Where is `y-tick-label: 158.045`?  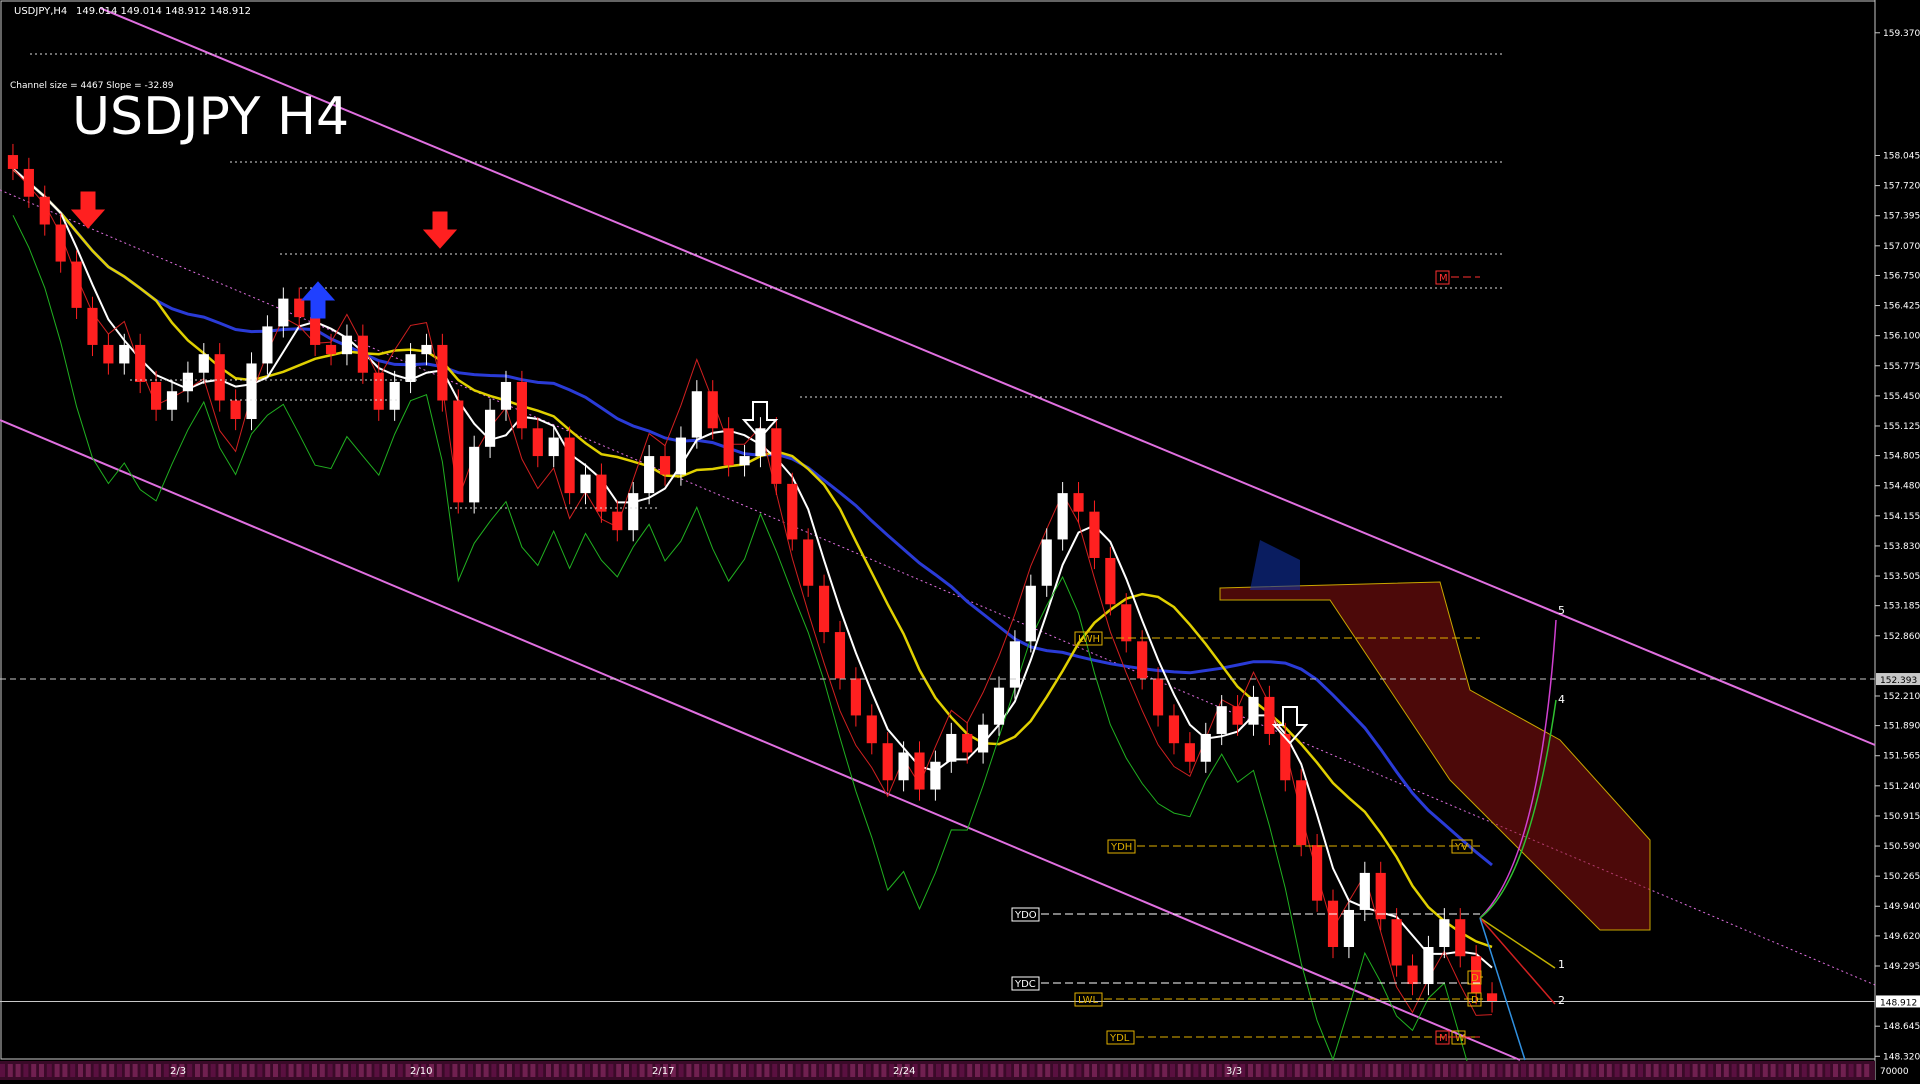
y-tick-label: 158.045 is located at coordinates (1901, 157).